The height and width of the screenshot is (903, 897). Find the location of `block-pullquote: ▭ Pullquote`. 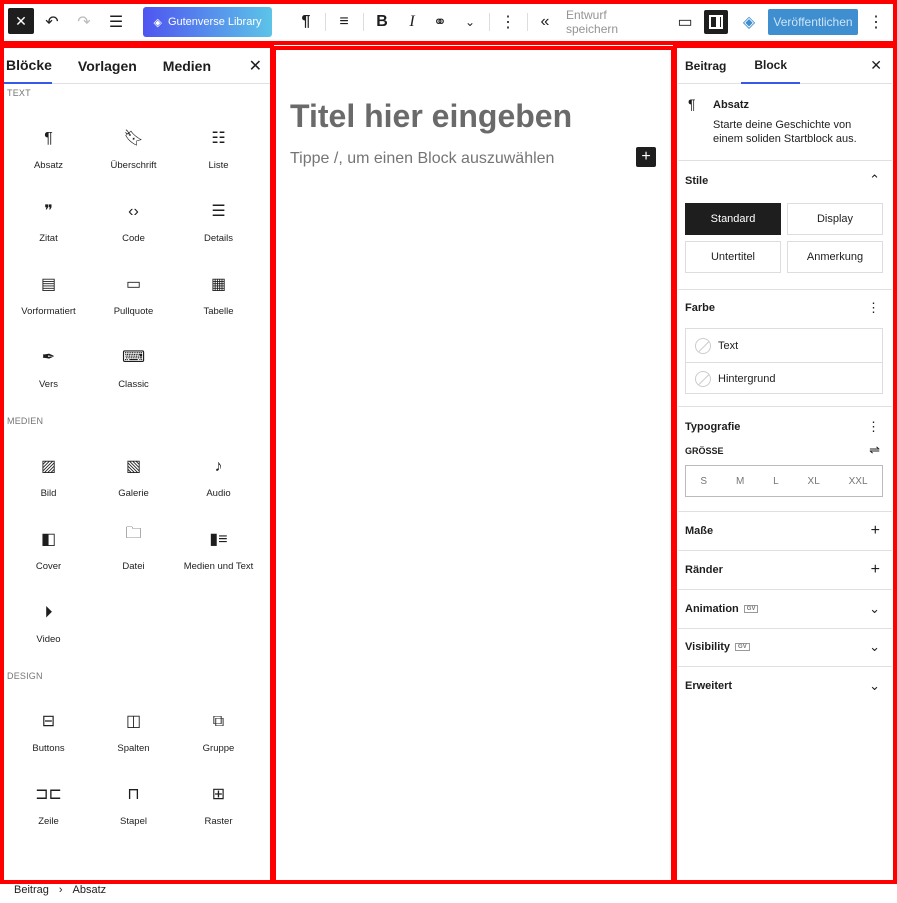

block-pullquote: ▭ Pullquote is located at coordinates (133, 284).